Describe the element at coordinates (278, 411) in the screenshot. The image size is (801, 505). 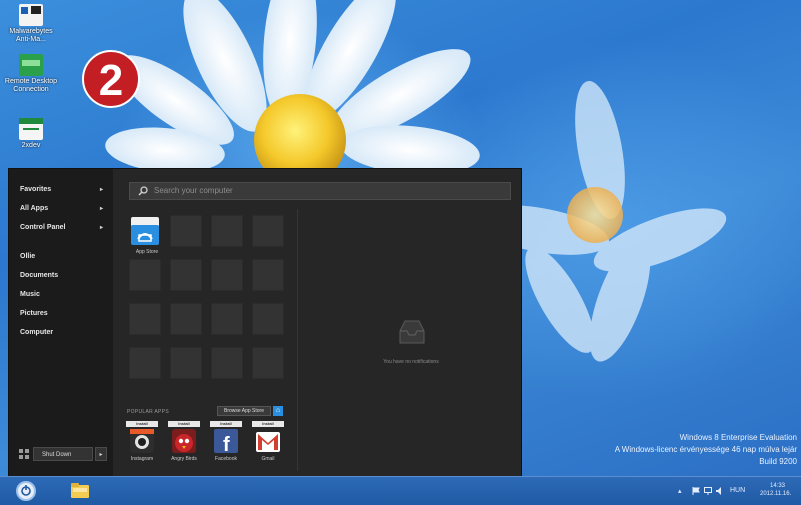
I see `app-store-small-icon: ⌂` at that location.